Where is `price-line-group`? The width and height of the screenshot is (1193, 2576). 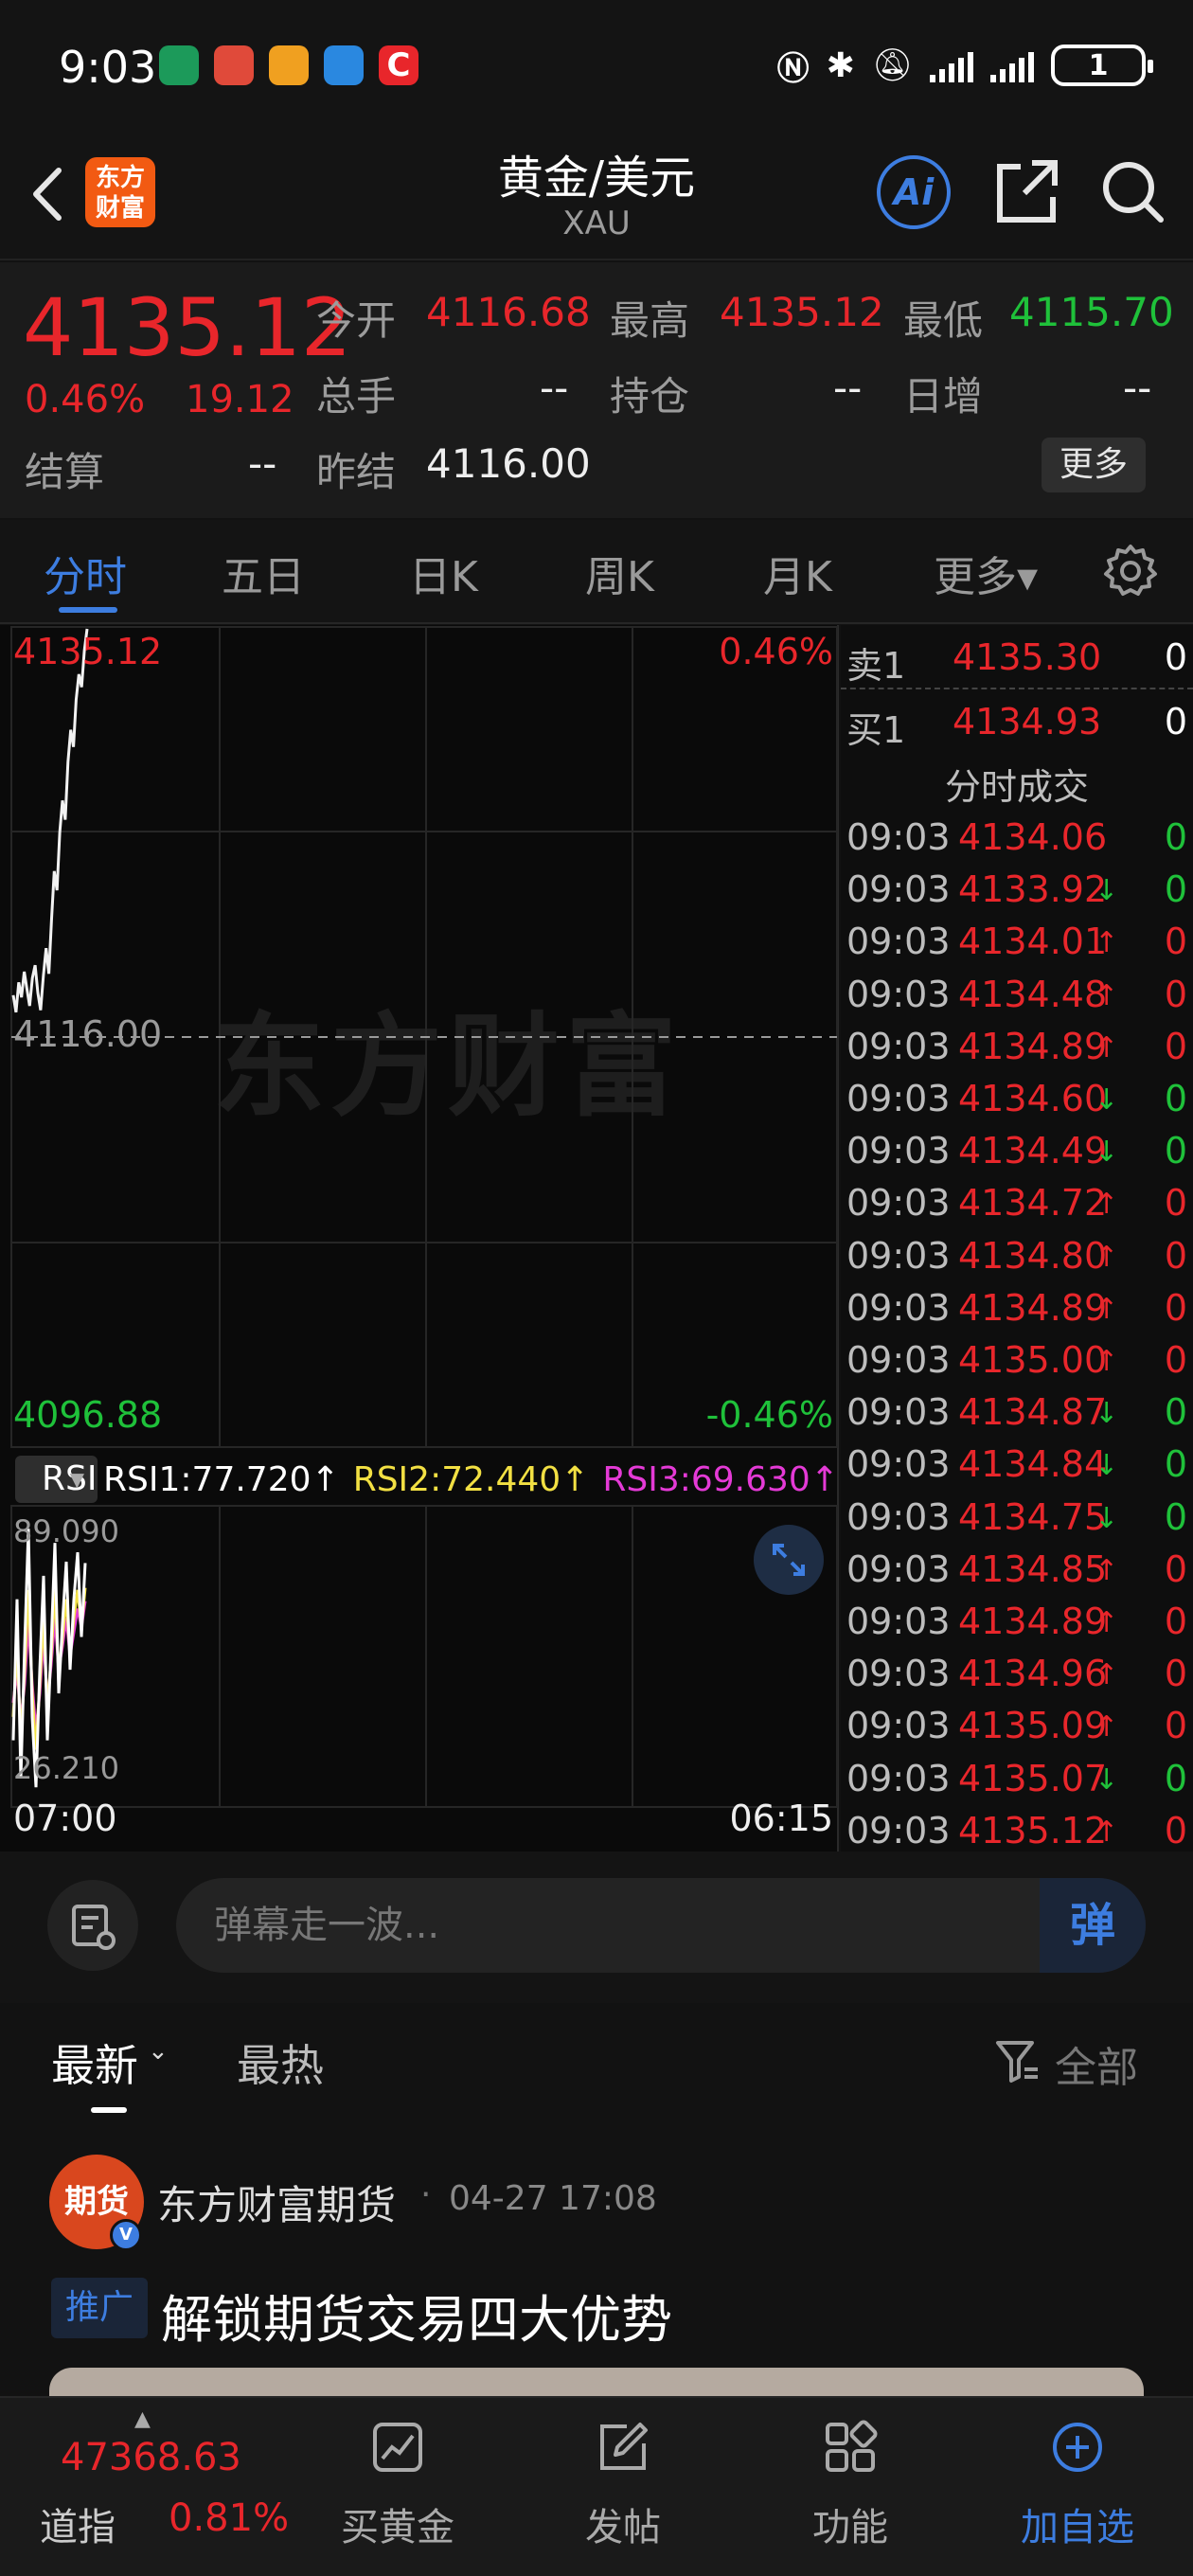
price-line-group is located at coordinates (50, 820).